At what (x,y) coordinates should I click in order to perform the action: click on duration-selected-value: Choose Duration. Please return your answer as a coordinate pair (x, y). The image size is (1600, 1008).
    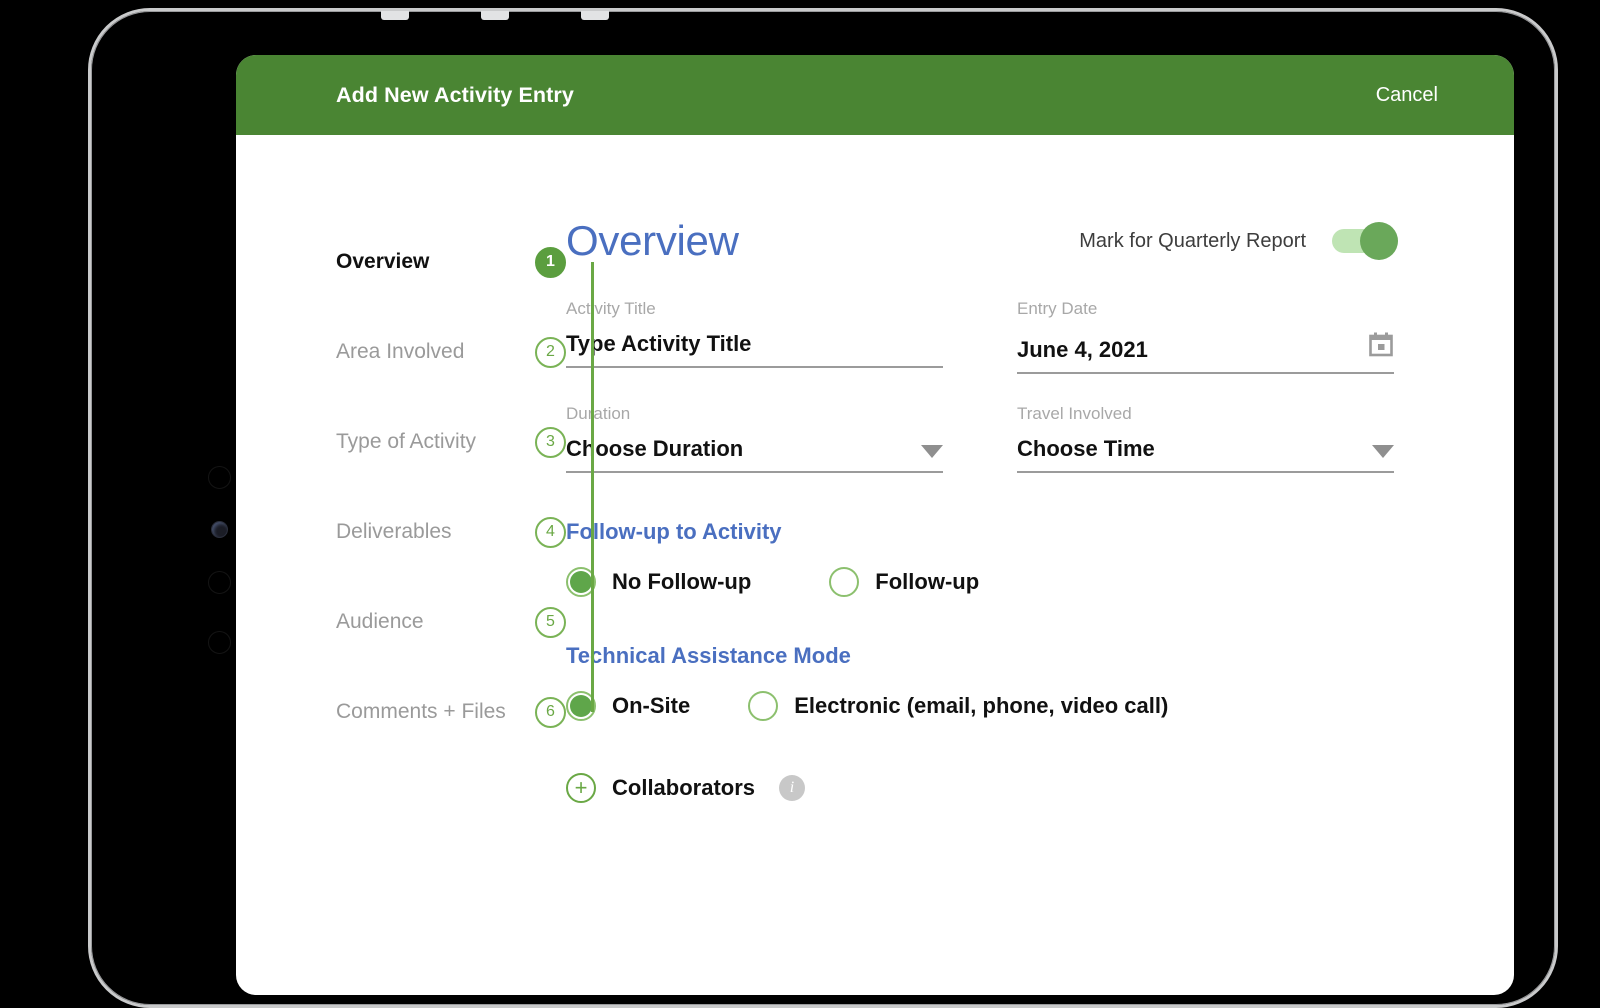
    Looking at the image, I should click on (655, 448).